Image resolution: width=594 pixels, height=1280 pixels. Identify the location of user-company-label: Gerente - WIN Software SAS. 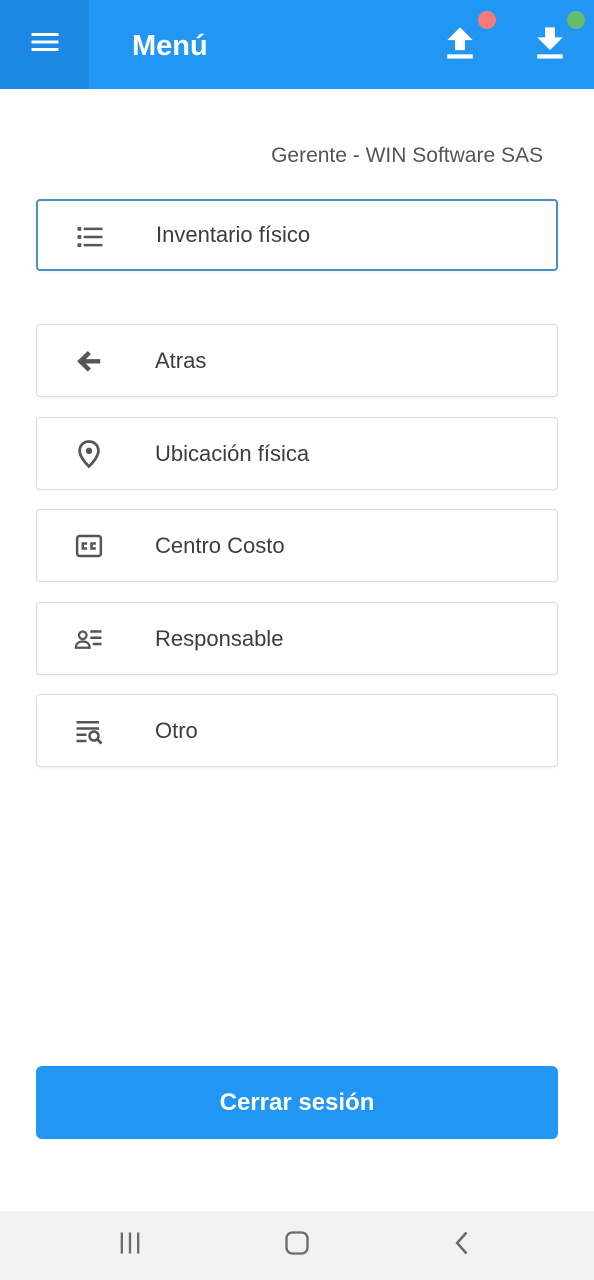
(407, 155).